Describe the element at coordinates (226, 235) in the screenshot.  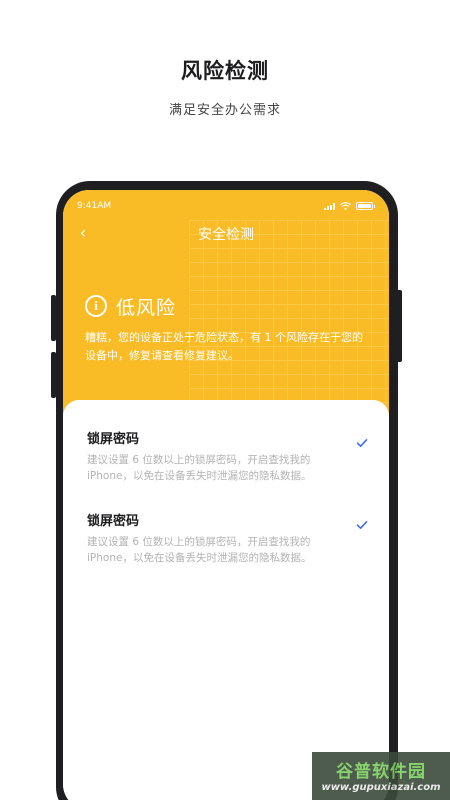
I see `nav-title: 安全检测` at that location.